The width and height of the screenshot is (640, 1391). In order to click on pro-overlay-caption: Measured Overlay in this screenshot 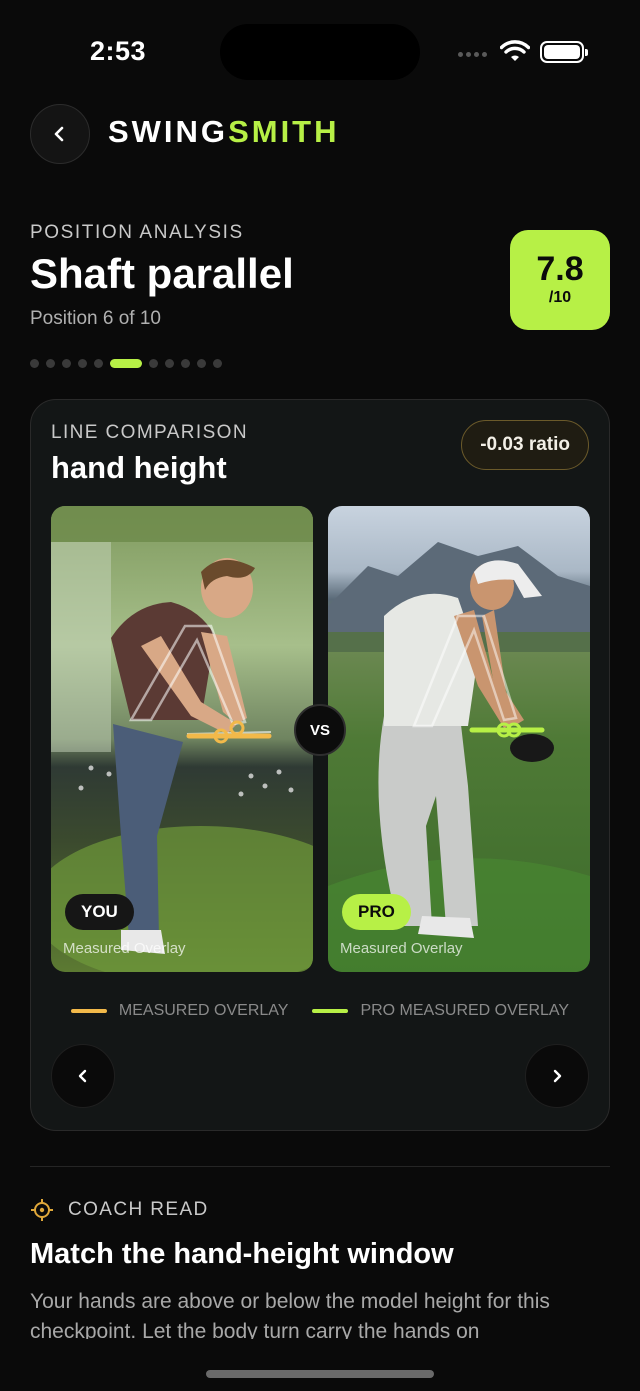, I will do `click(401, 948)`.